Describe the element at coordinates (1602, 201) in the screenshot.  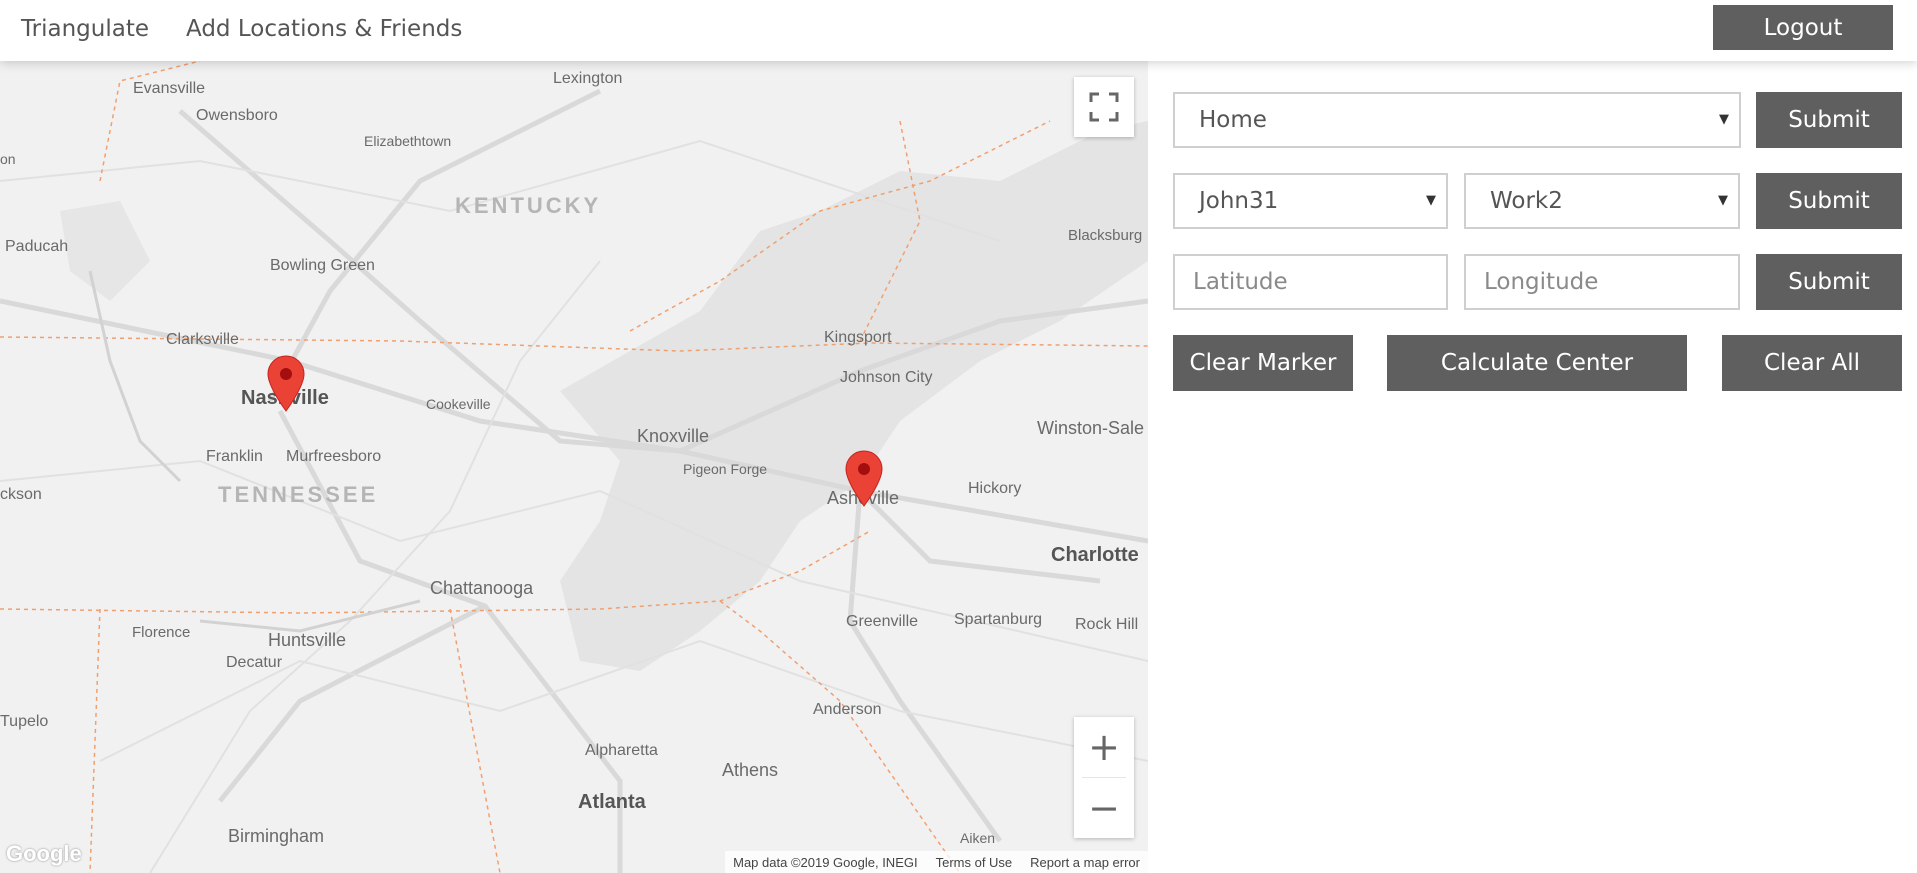
I see `friend-location-select: Work2 ▼` at that location.